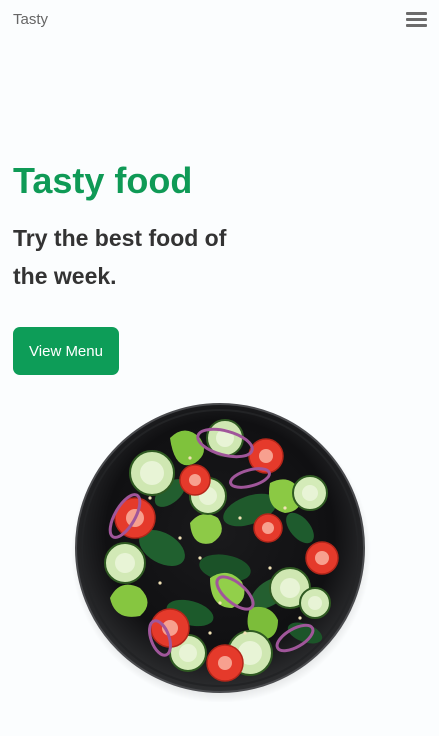 The image size is (439, 736). What do you see at coordinates (103, 180) in the screenshot?
I see `hero-title: Tasty food` at bounding box center [103, 180].